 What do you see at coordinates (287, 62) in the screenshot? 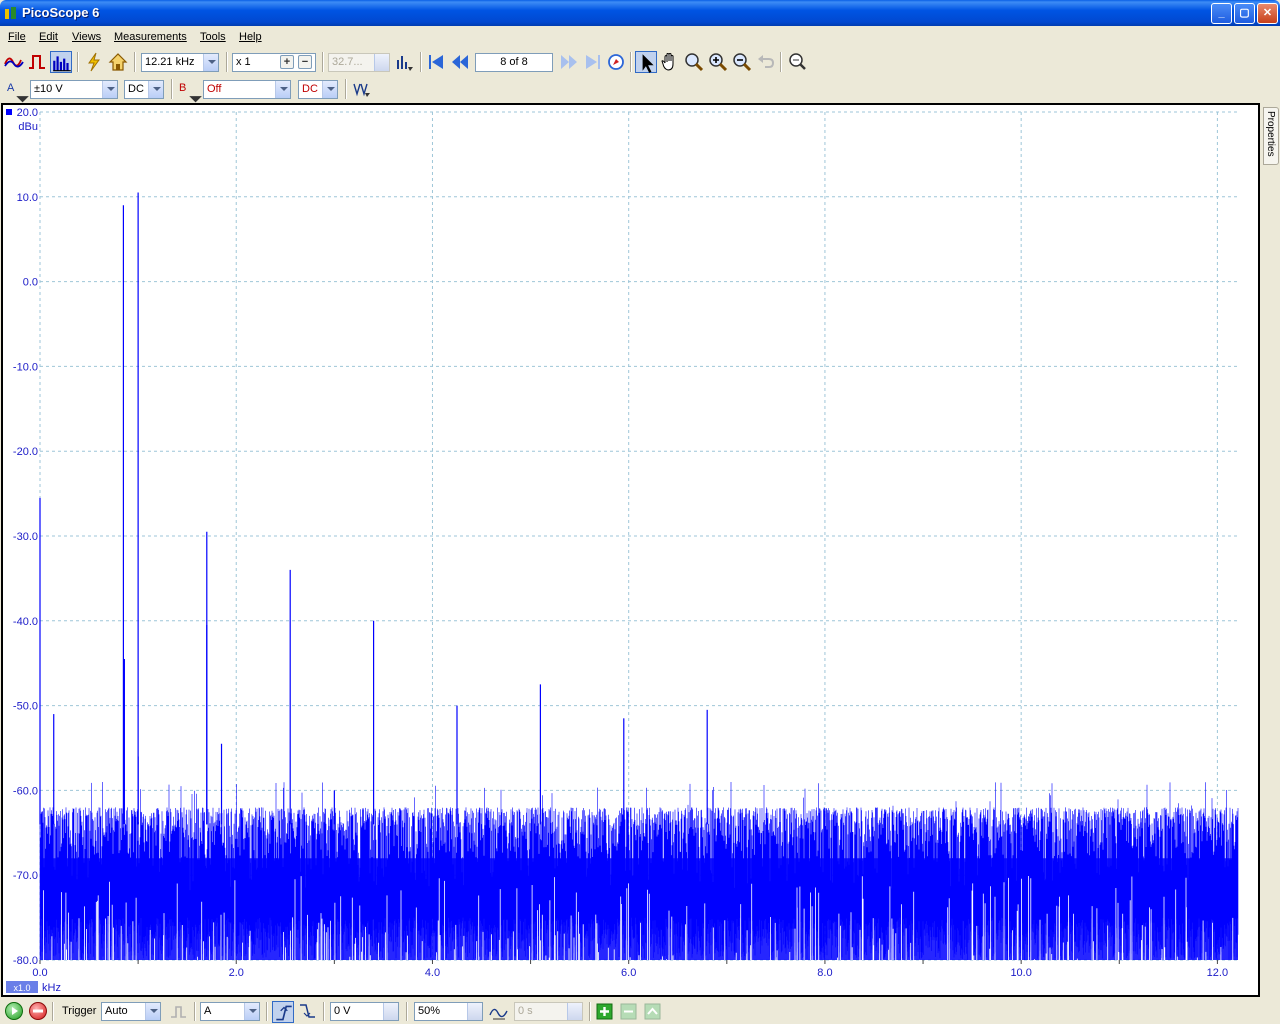
I see `zoom-increase-button: +` at bounding box center [287, 62].